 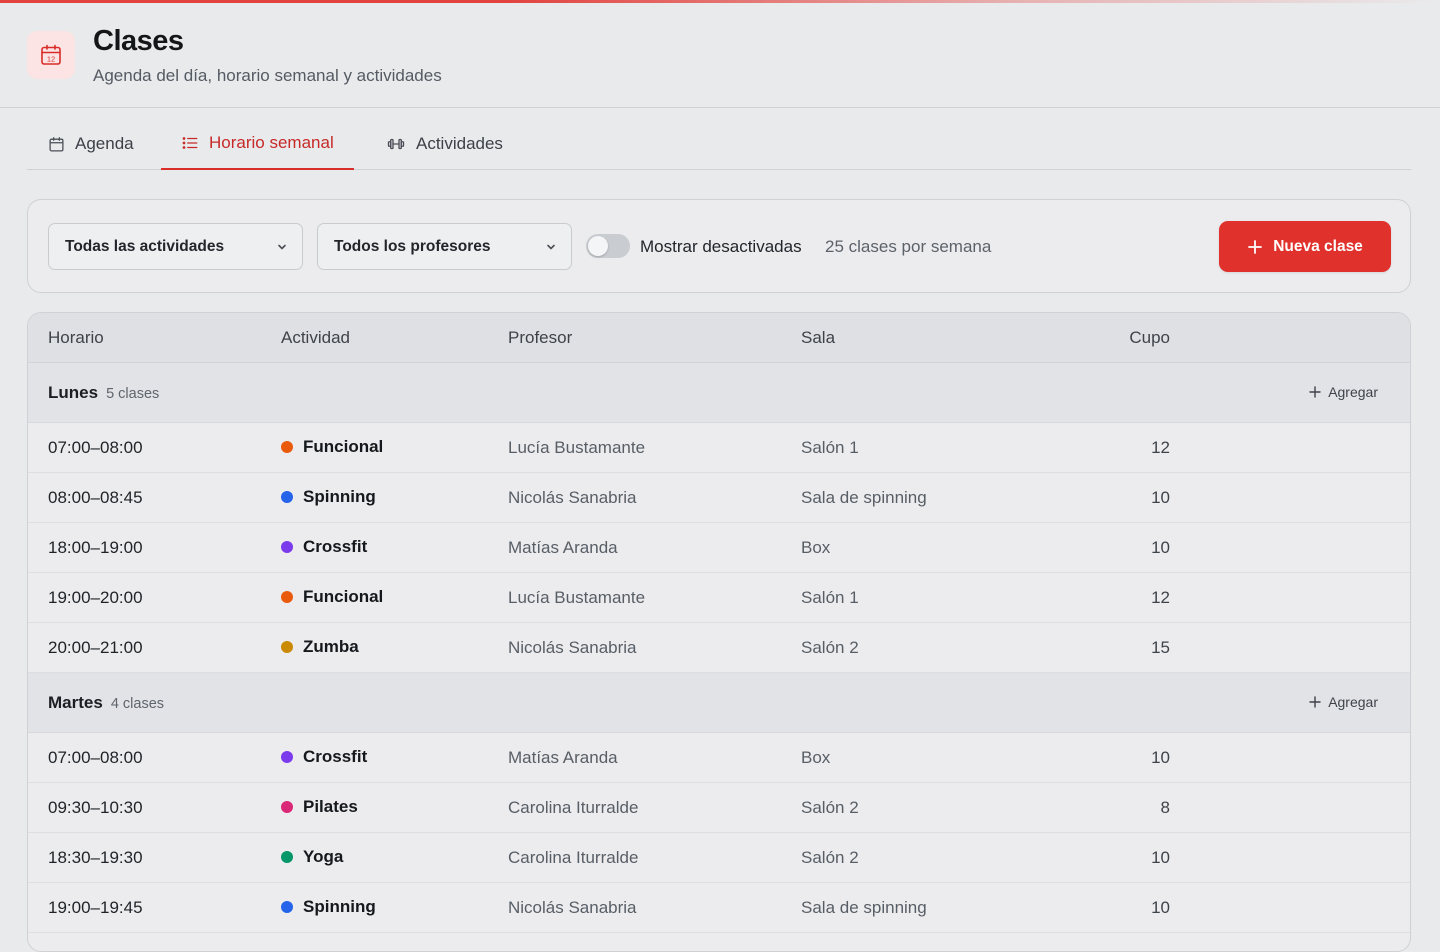 What do you see at coordinates (598, 246) in the screenshot?
I see `toggle-knob` at bounding box center [598, 246].